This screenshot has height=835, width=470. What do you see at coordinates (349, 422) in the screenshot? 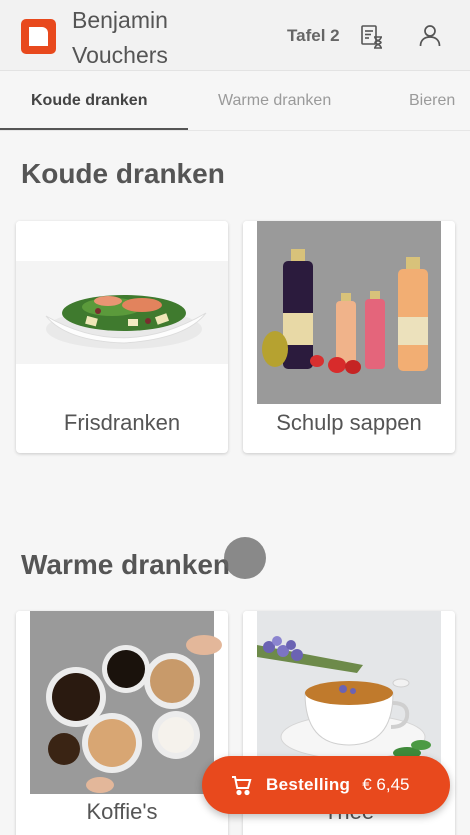
I see `product-label: Schulp sappen` at bounding box center [349, 422].